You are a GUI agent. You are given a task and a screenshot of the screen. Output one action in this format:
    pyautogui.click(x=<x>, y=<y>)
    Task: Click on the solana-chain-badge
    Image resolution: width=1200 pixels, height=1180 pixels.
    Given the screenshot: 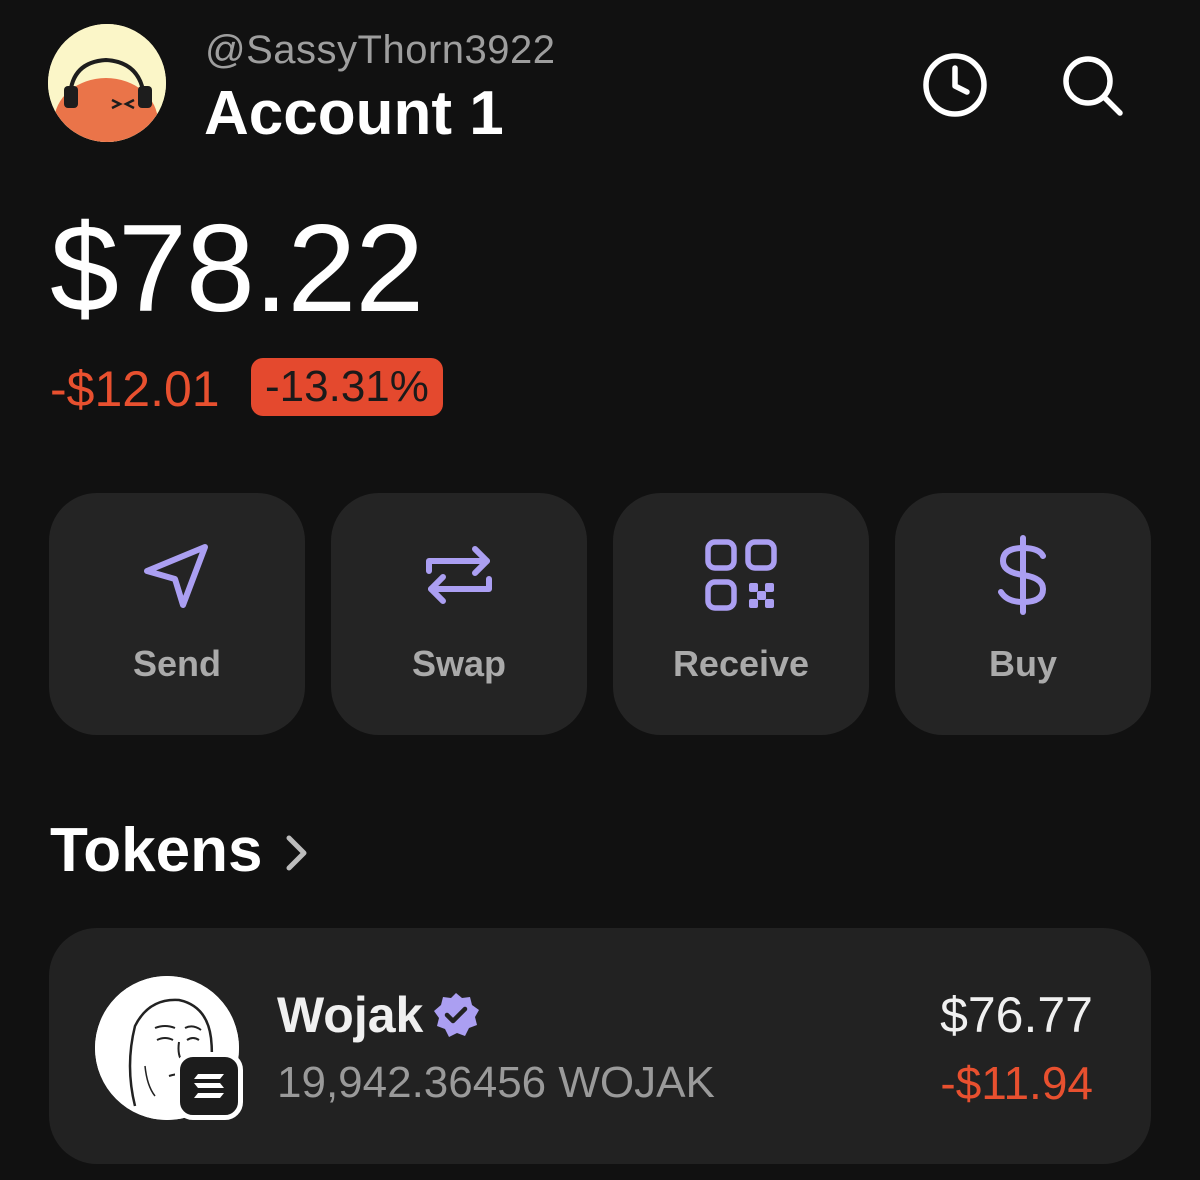 What is the action you would take?
    pyautogui.click(x=209, y=1086)
    